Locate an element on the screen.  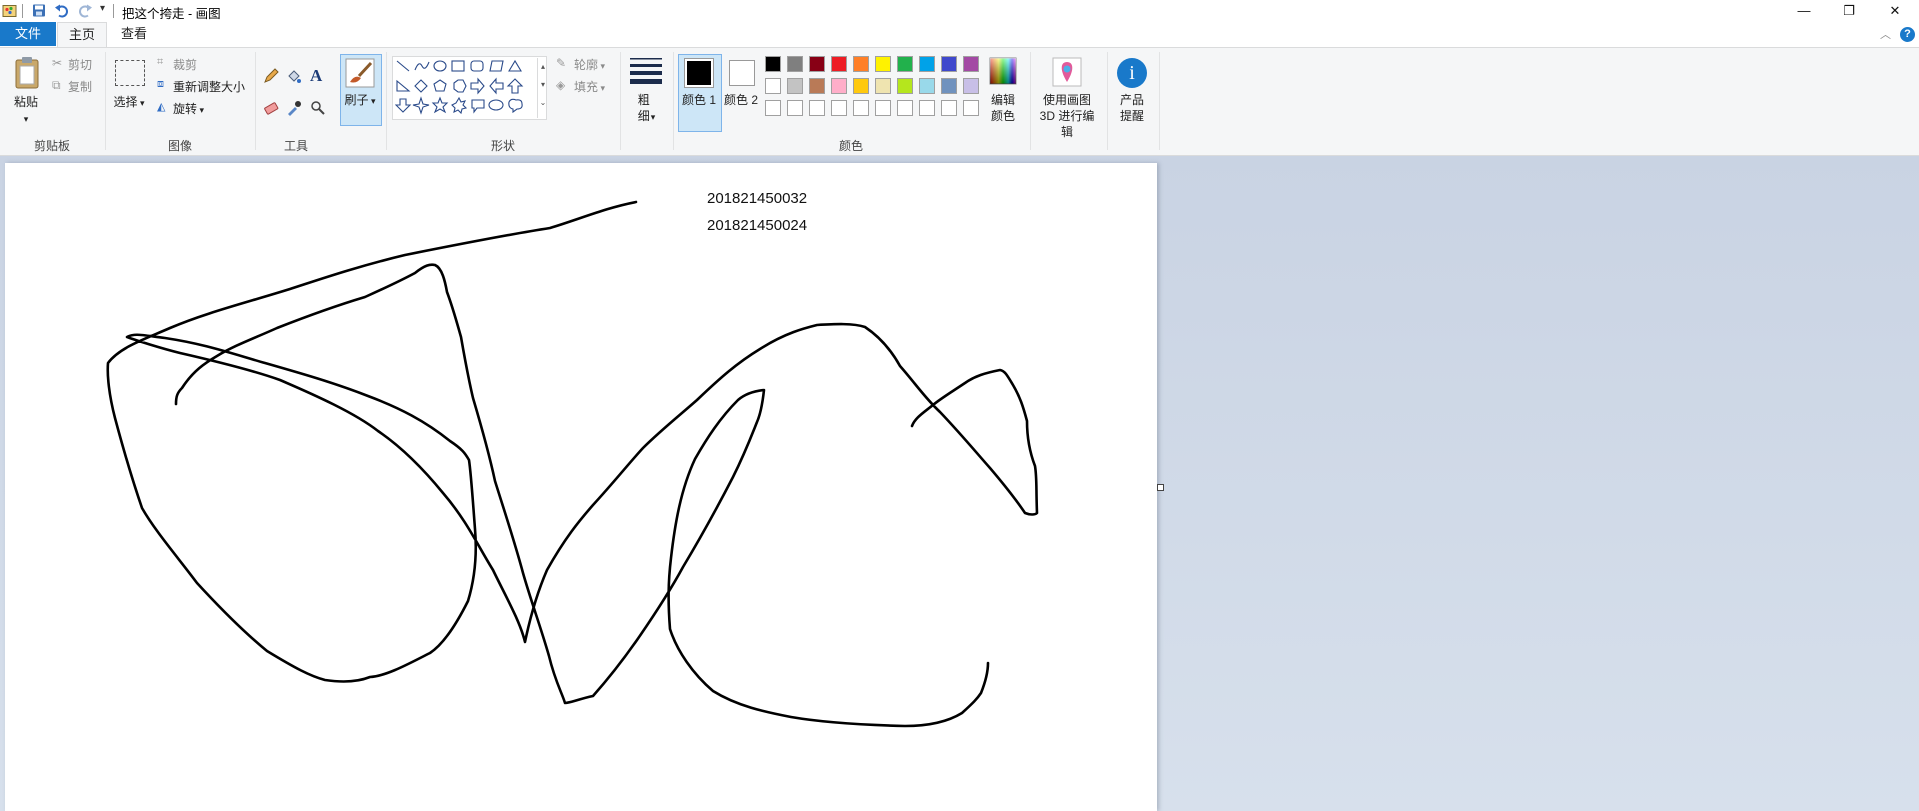
product-alert-button: 产品提醒 is located at coordinates (1132, 108).